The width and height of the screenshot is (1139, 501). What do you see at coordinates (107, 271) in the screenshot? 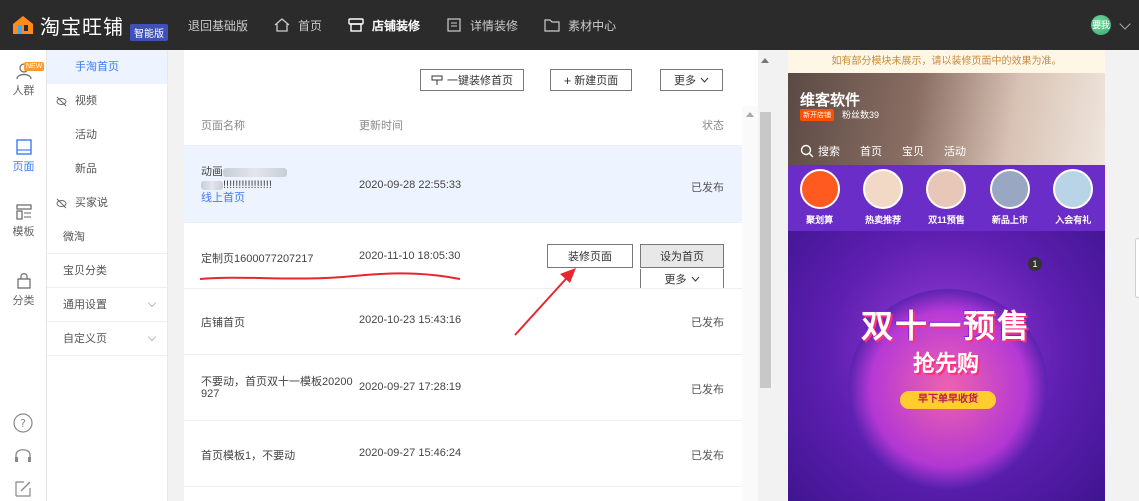
I see `submenu-item-item-category: 宝贝分类` at bounding box center [107, 271].